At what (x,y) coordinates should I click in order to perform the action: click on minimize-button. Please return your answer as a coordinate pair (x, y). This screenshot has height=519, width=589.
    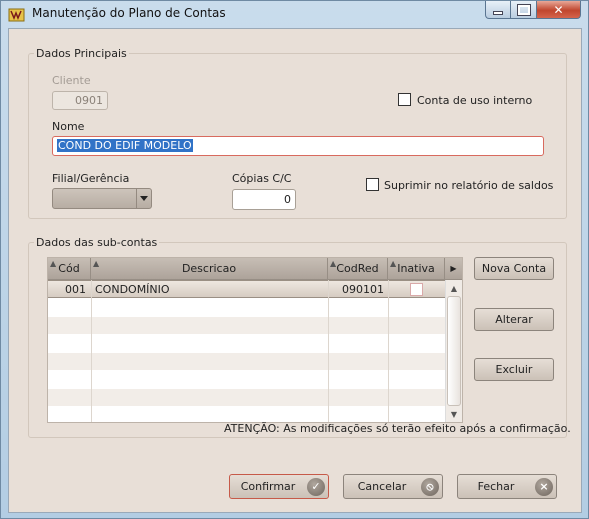
    Looking at the image, I should click on (498, 10).